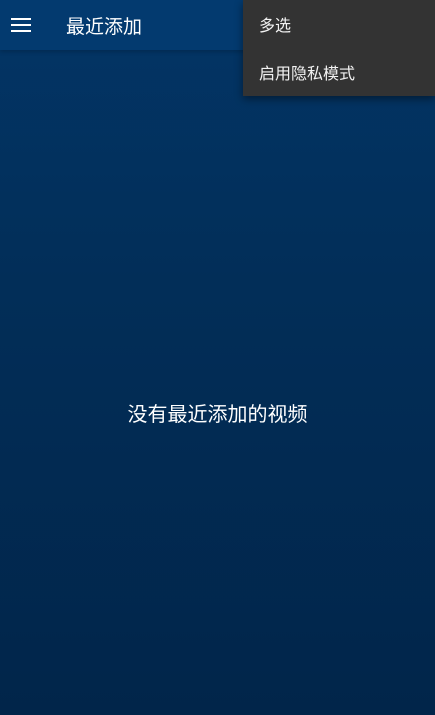  Describe the element at coordinates (217, 414) in the screenshot. I see `empty-state-message: 没有最近添加的视频` at that location.